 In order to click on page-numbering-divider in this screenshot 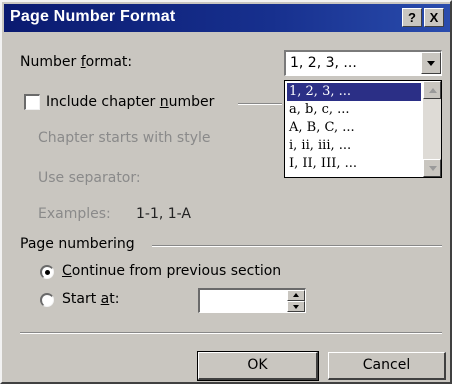, I will do `click(297, 246)`.